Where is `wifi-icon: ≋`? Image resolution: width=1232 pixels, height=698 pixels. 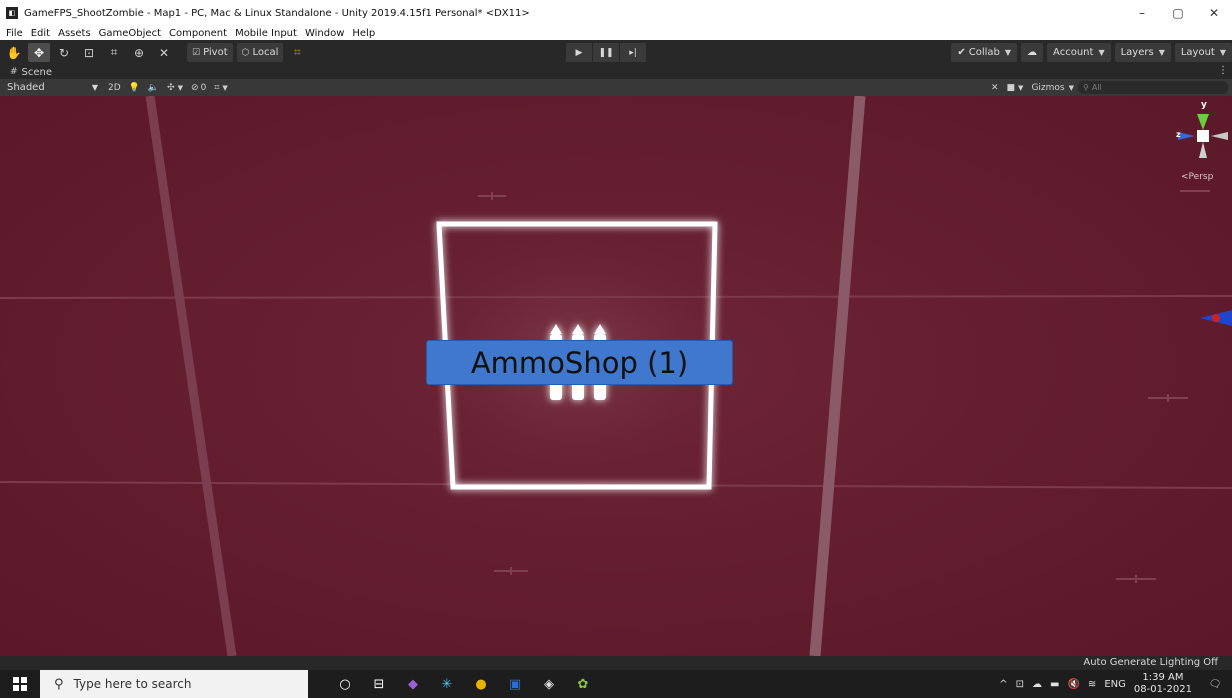 wifi-icon: ≋ is located at coordinates (1092, 684).